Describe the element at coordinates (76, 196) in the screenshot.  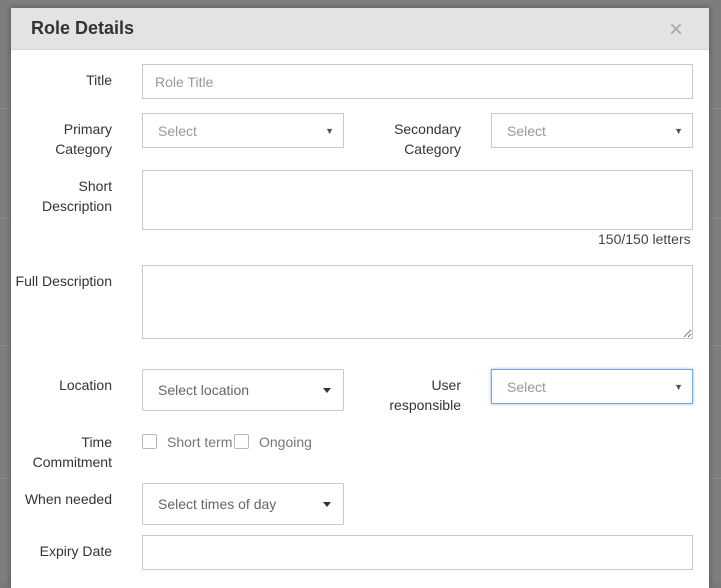
I see `short-description-label: Short Description` at that location.